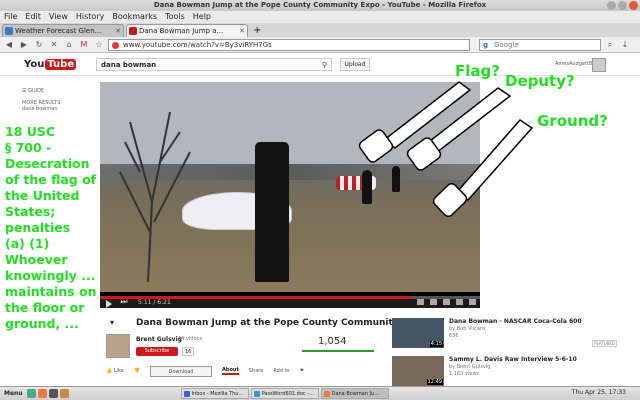 Image resolution: width=640 pixels, height=400 pixels. What do you see at coordinates (272, 212) in the screenshot?
I see `deputy-figure` at bounding box center [272, 212].